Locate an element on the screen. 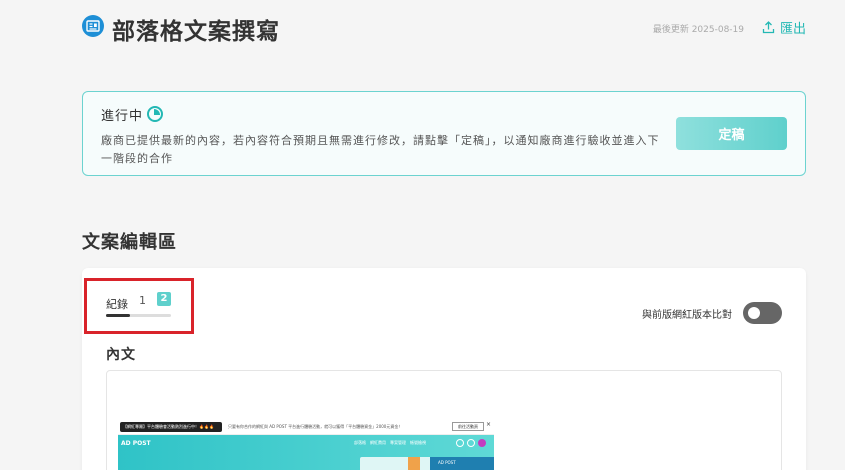  thumb-bell-icon is located at coordinates (460, 443).